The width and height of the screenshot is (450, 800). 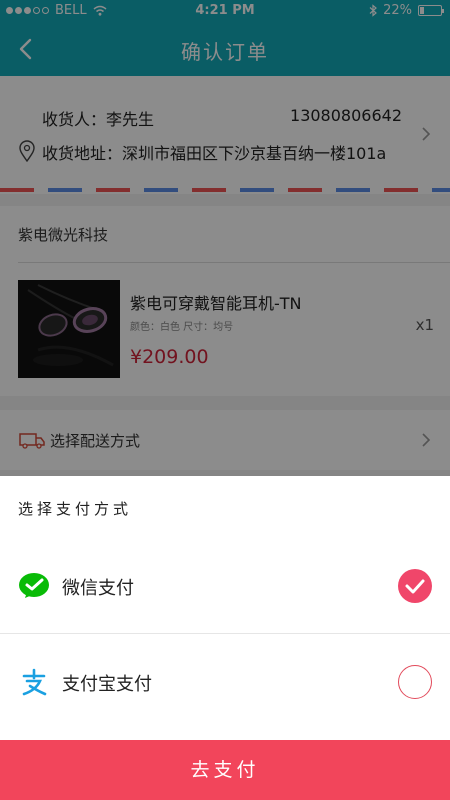 I want to click on payment-option-wechat: 微信支付, so click(x=225, y=586).